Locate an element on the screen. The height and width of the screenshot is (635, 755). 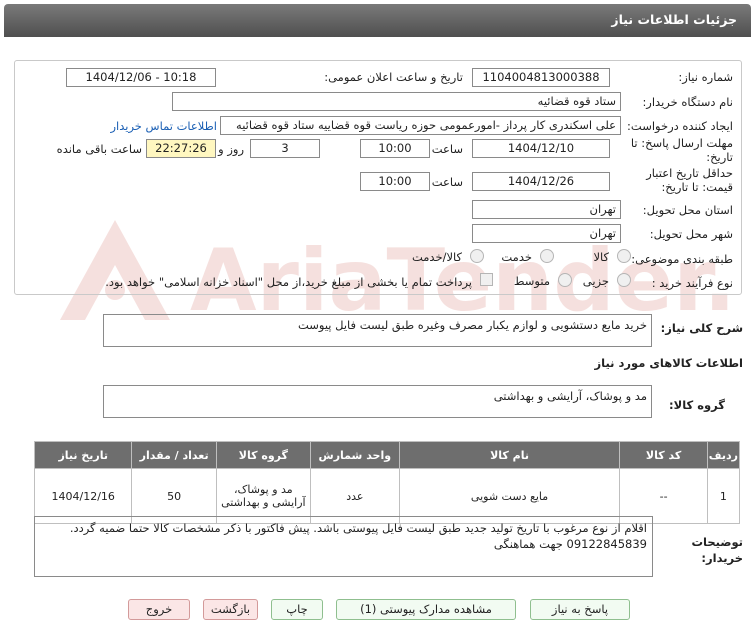
validity-label: حداقل تاریخ اعتبار قیمت: تا تاریخ: is located at coordinates (689, 180).